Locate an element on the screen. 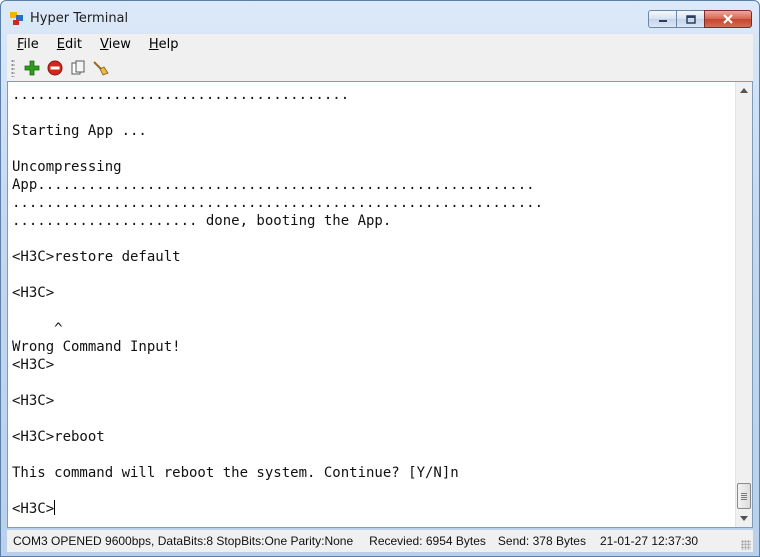  menu-file: File is located at coordinates (28, 44).